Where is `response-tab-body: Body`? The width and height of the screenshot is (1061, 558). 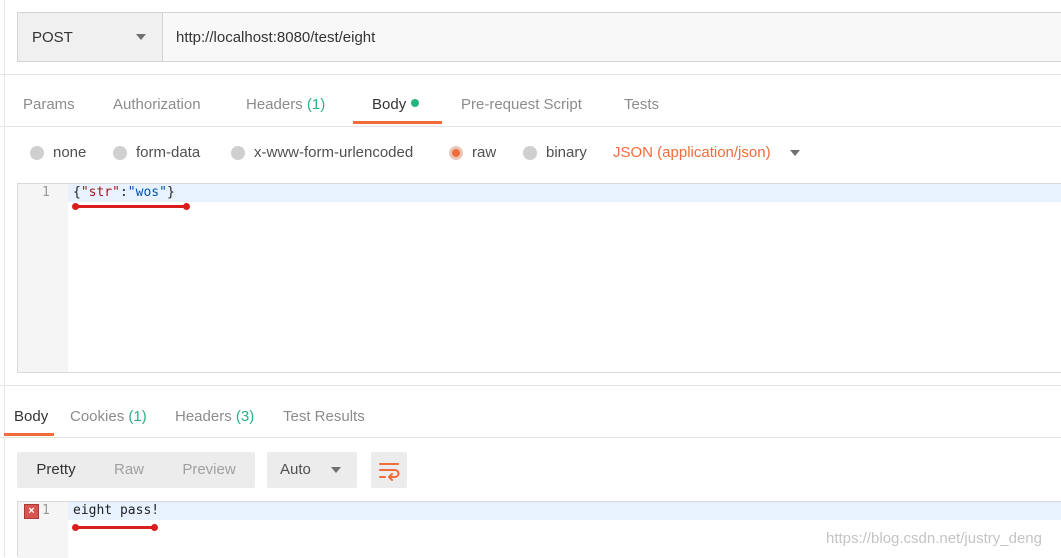 response-tab-body: Body is located at coordinates (31, 416).